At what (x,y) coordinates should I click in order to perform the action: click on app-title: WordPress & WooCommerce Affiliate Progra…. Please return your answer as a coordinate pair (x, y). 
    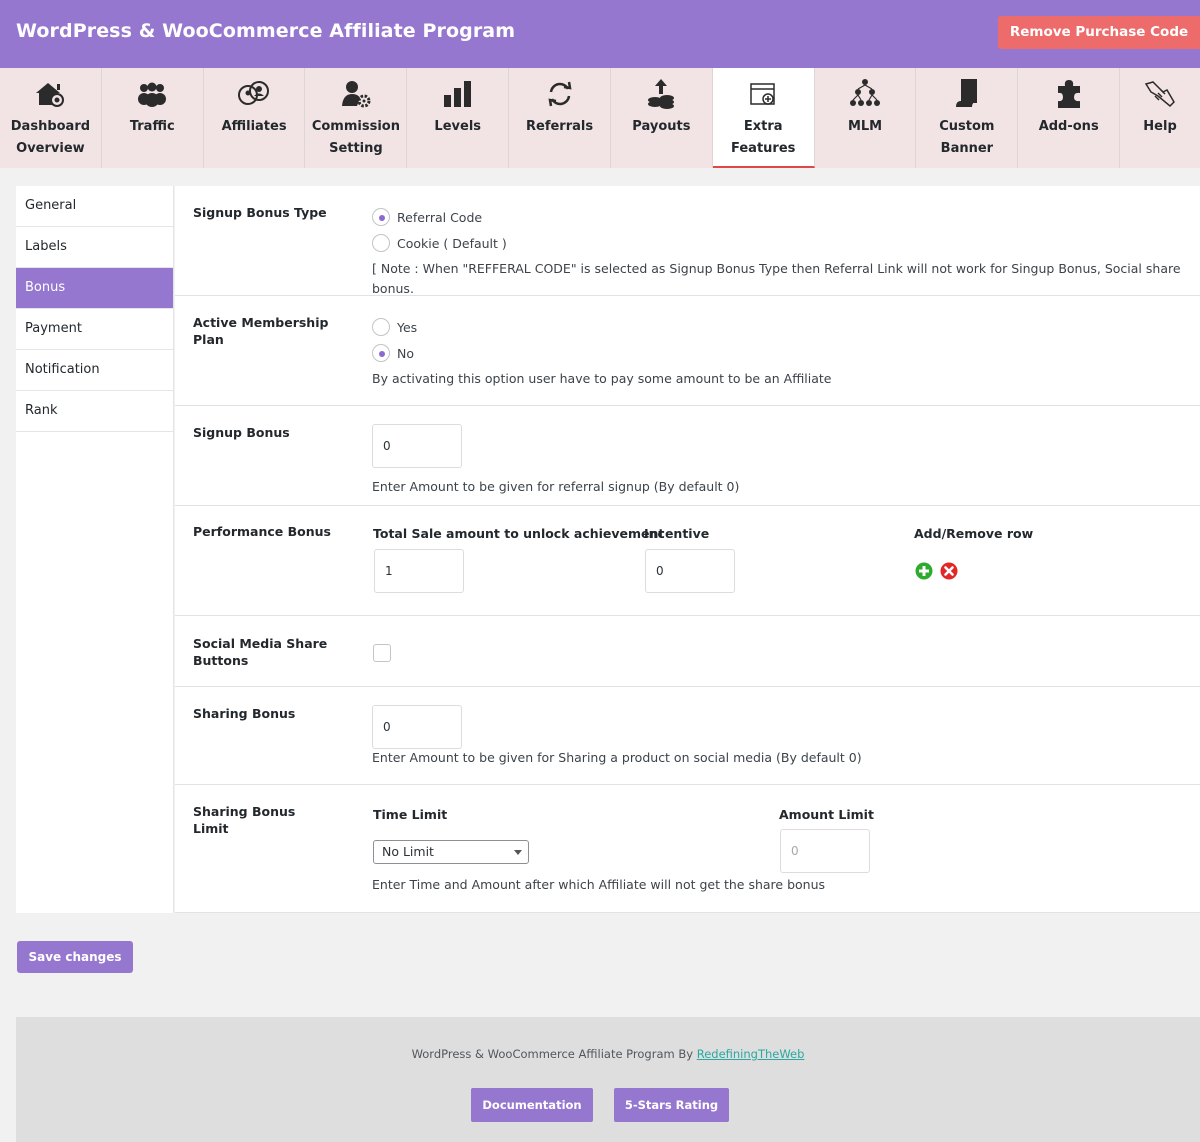
    Looking at the image, I should click on (266, 31).